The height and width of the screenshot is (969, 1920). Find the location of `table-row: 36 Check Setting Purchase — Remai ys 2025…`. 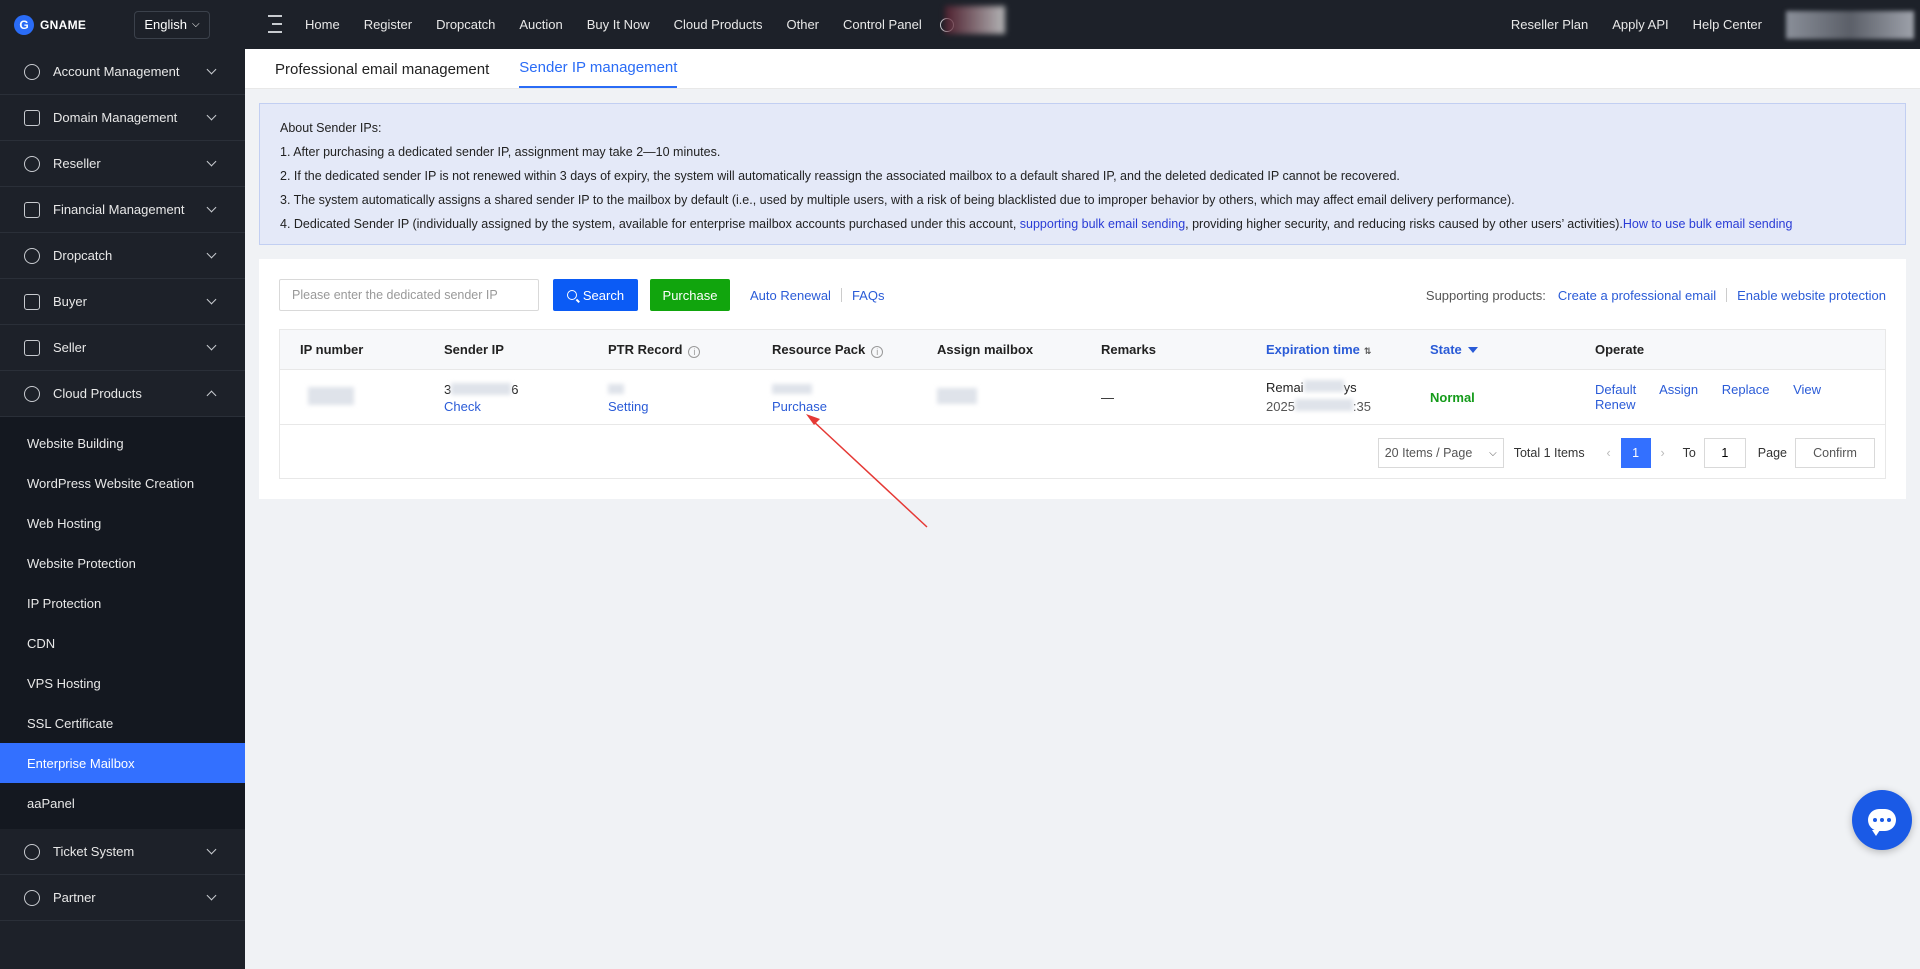

table-row: 36 Check Setting Purchase — Remai ys 2025… is located at coordinates (1082, 397).